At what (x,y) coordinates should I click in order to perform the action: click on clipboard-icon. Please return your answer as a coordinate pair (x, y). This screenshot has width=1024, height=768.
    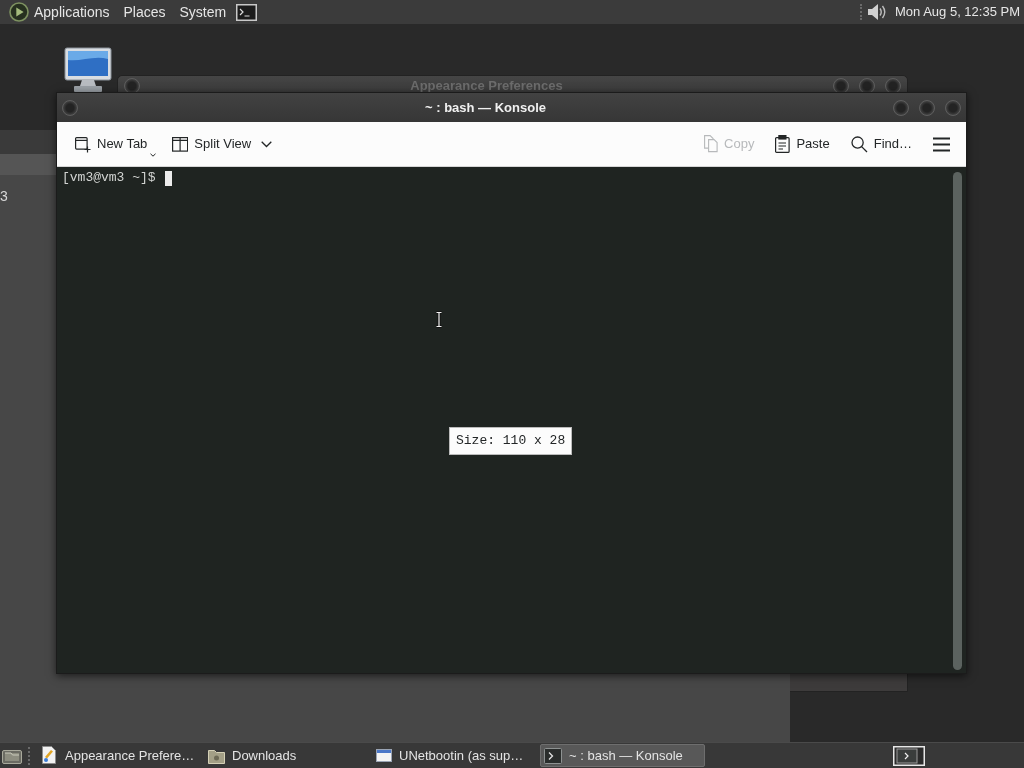
    Looking at the image, I should click on (783, 144).